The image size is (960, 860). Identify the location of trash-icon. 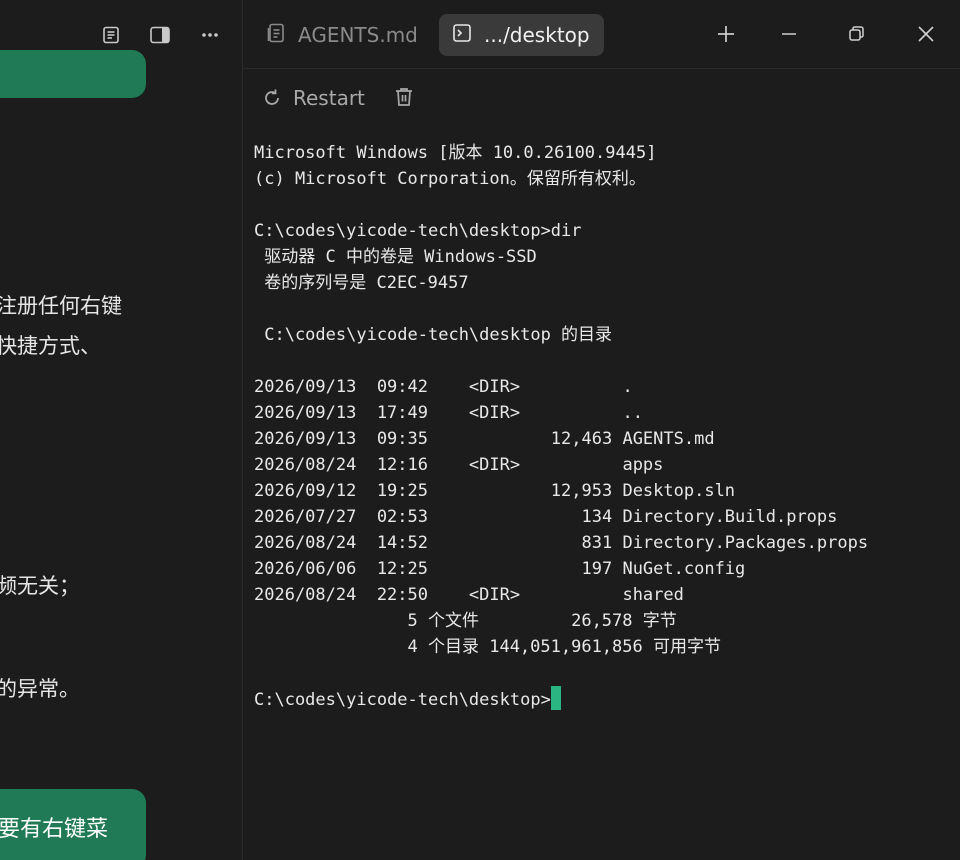
(404, 99).